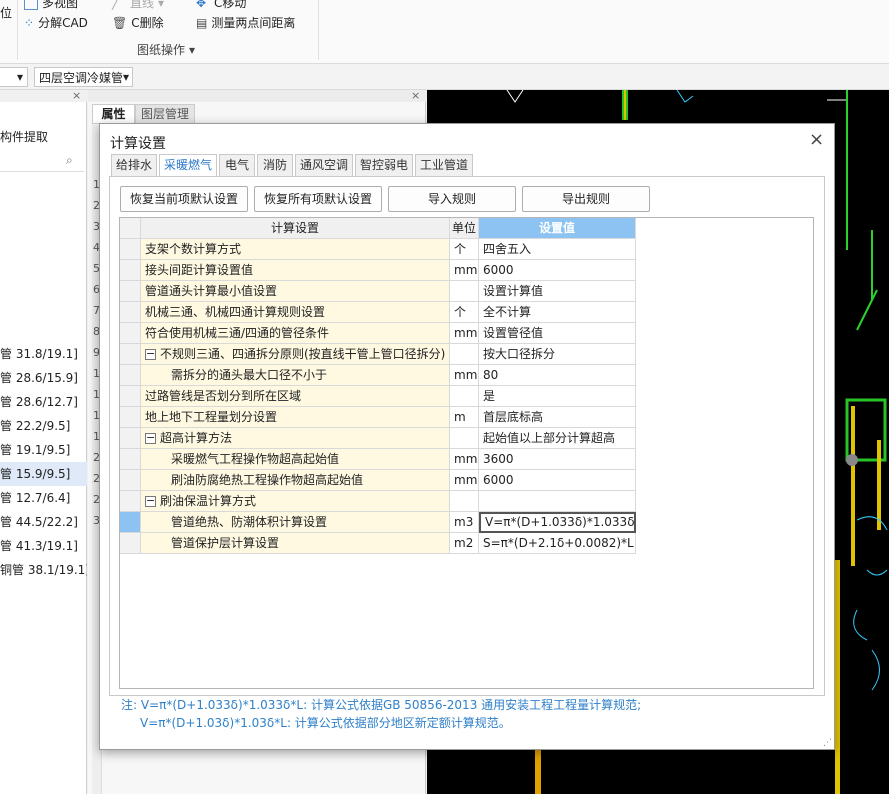 The image size is (889, 794). I want to click on table-row-name: 接头间距计算设置值, so click(295, 270).